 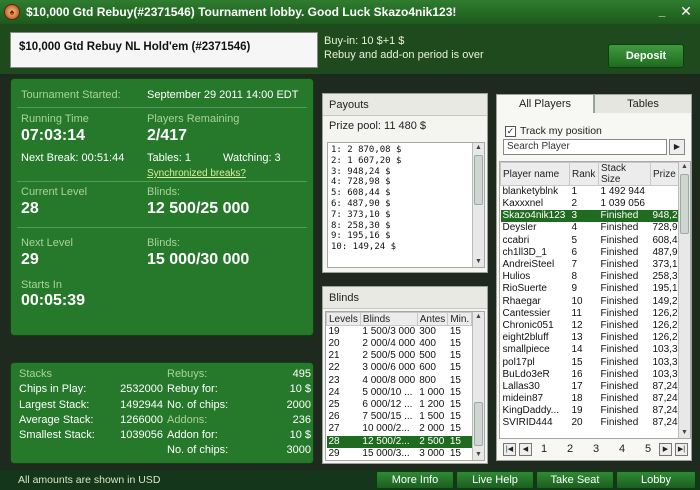 I want to click on column-header: Min., so click(x=460, y=319).